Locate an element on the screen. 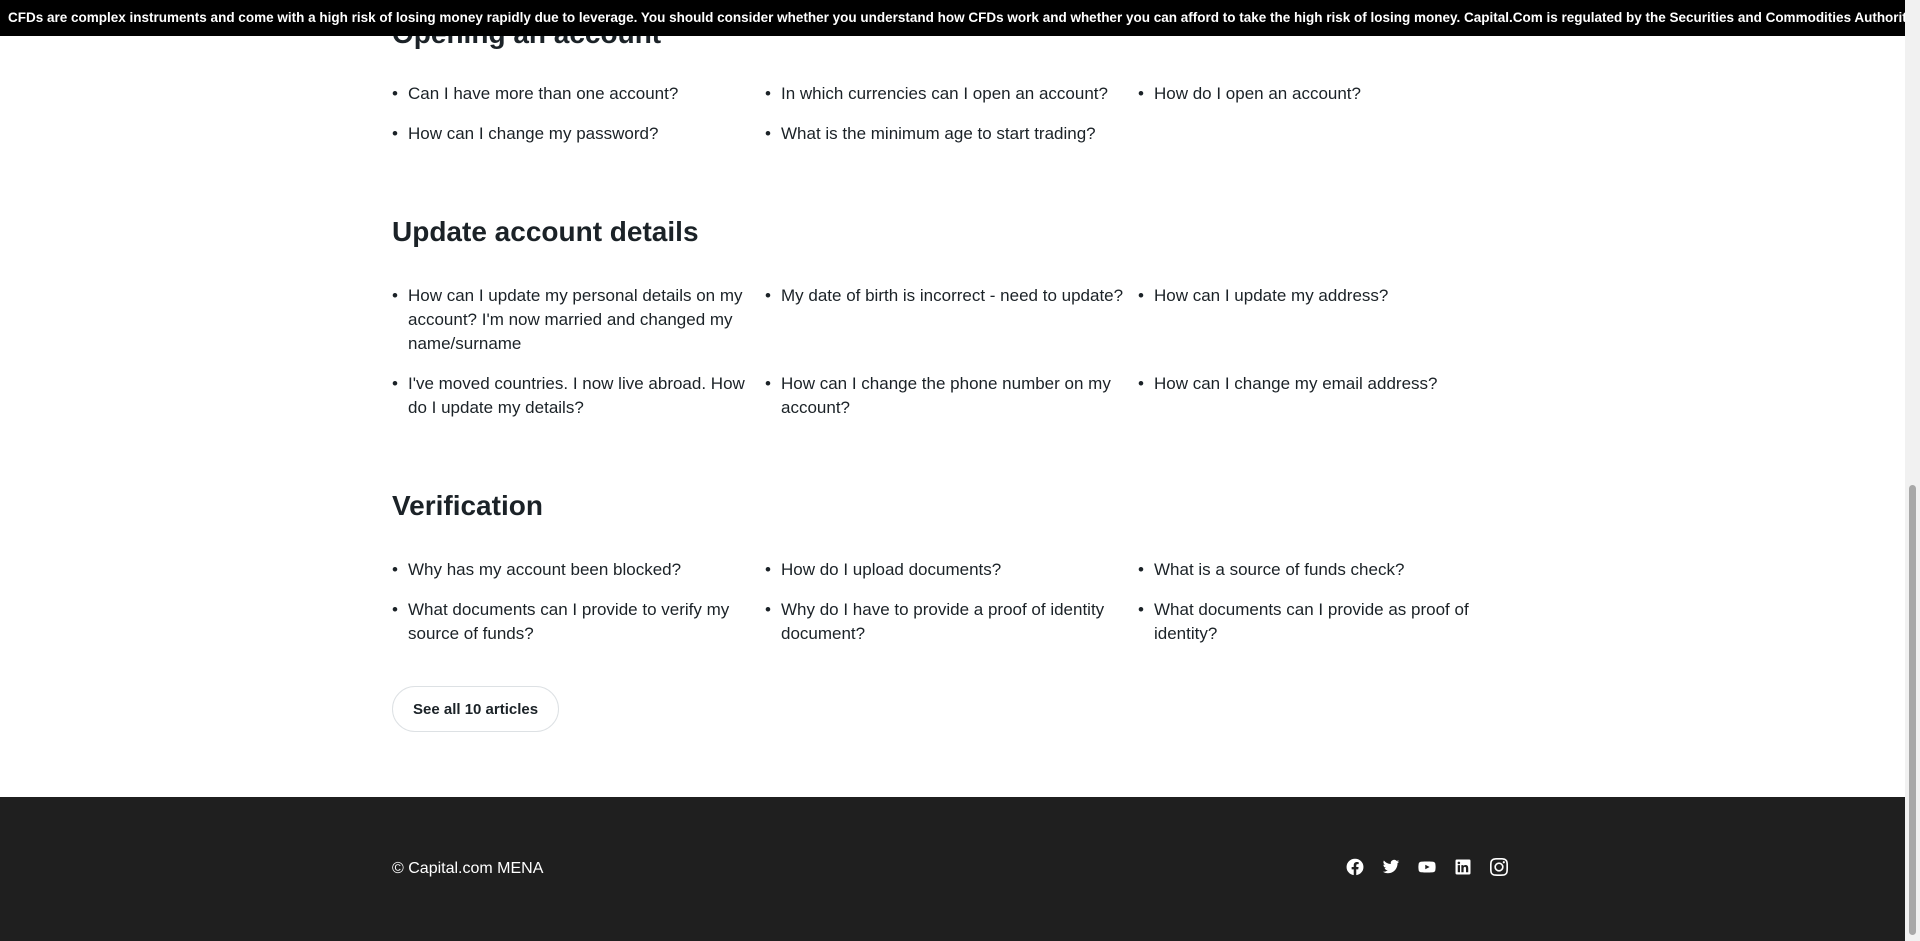 This screenshot has height=941, width=1920. list-item: Why has my account been blocked? is located at coordinates (578, 570).